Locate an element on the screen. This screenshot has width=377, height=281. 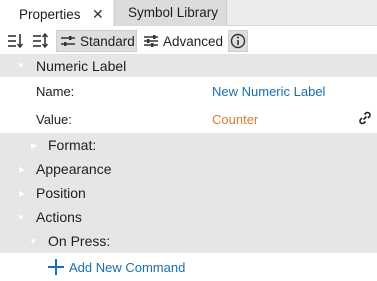
group-numeric-label: ▼ Numeric Label is located at coordinates (188, 65).